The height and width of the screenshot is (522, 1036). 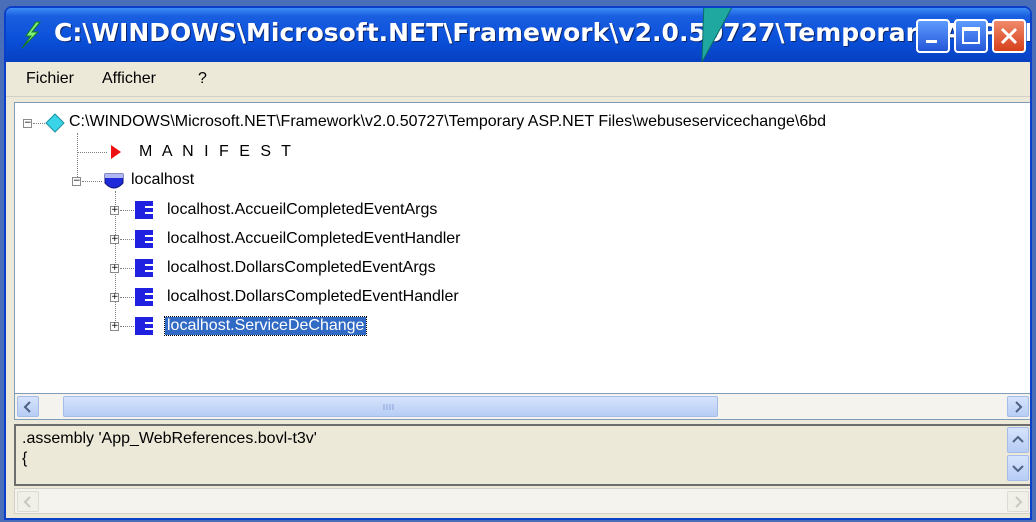 I want to click on tree-horizontal-scrollbar, so click(x=522, y=407).